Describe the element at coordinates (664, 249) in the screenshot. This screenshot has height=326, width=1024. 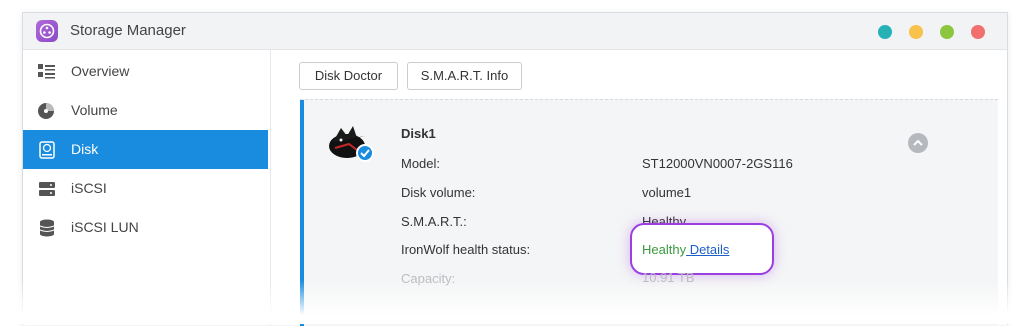
I see `ironwolf-health-status: Healthy` at that location.